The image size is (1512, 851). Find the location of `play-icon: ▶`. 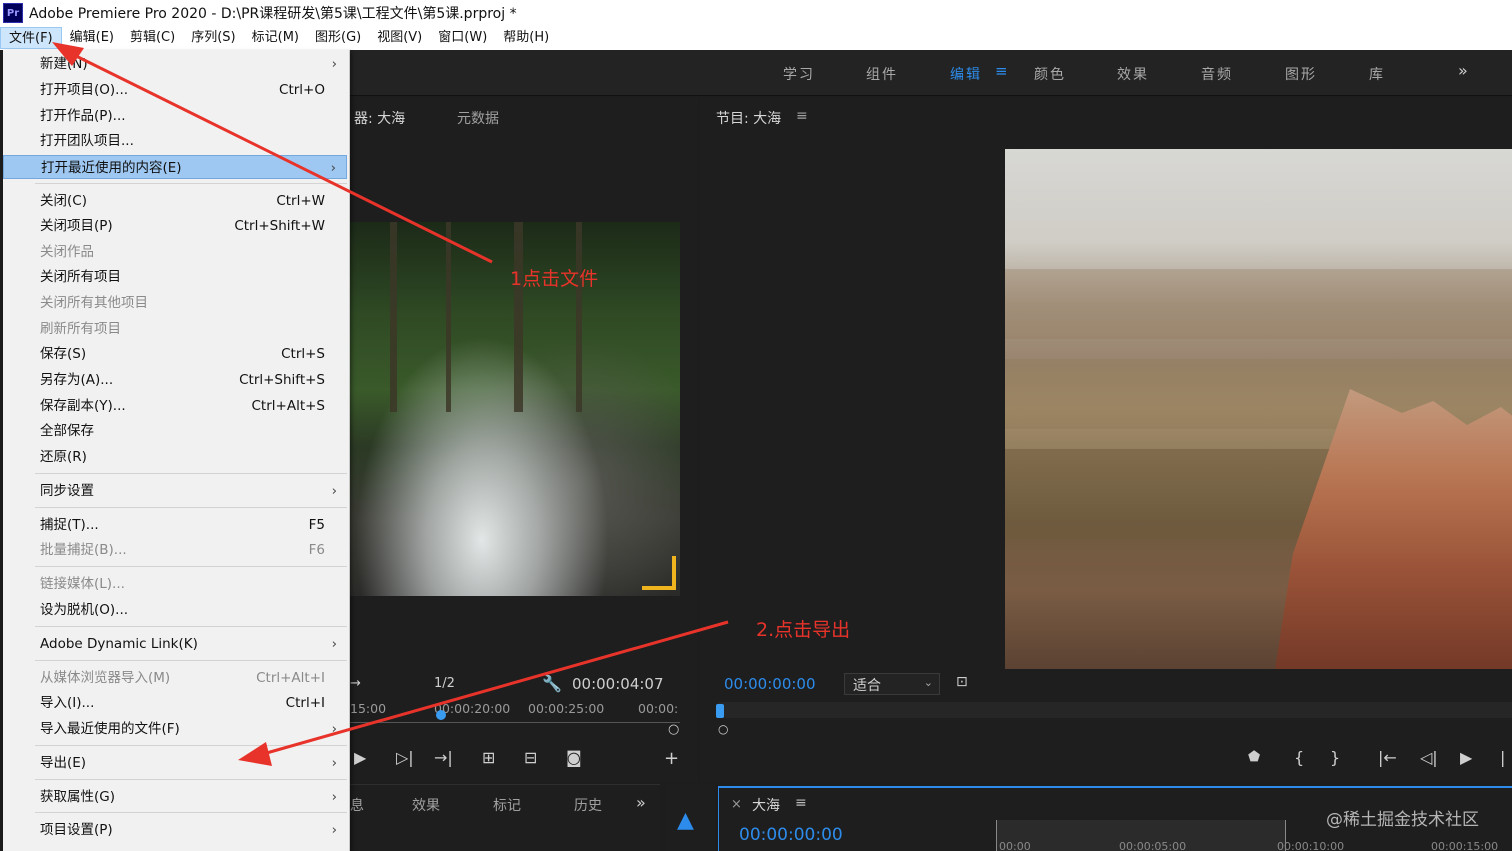

play-icon: ▶ is located at coordinates (360, 757).